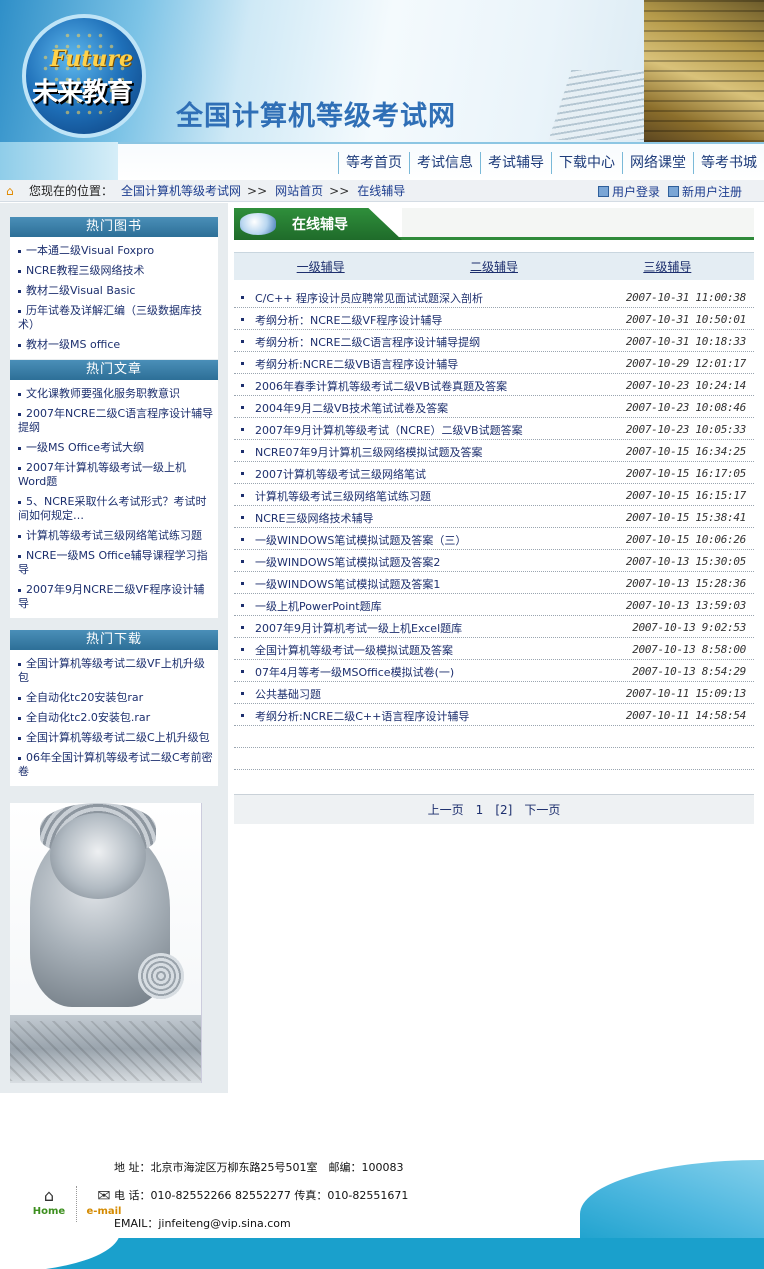 This screenshot has width=764, height=1269. I want to click on hot-download-link: 全国计算机等级考试二级C上机升级包, so click(118, 737).